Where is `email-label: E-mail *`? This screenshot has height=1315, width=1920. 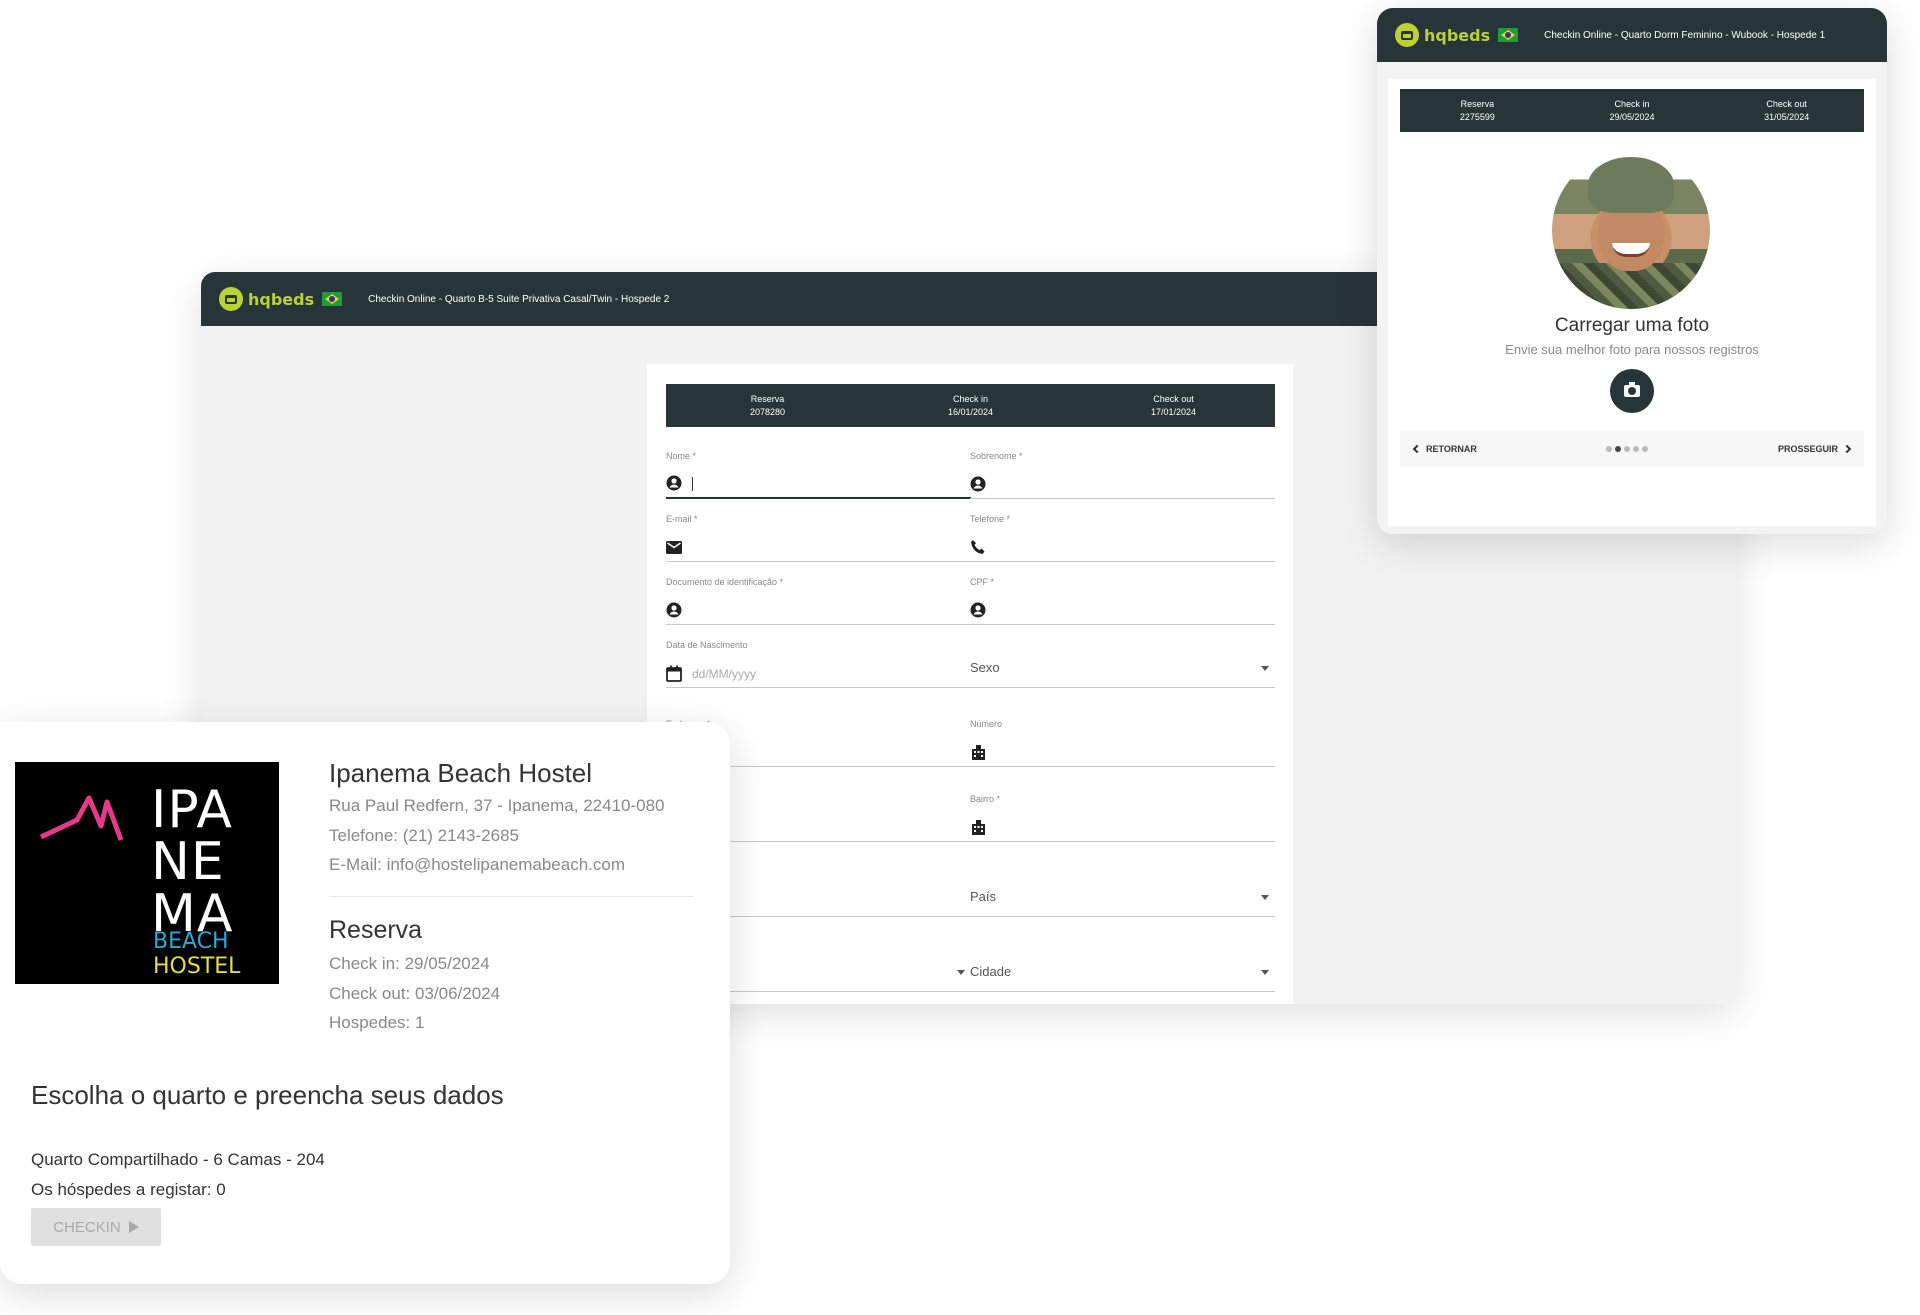
email-label: E-mail * is located at coordinates (682, 519).